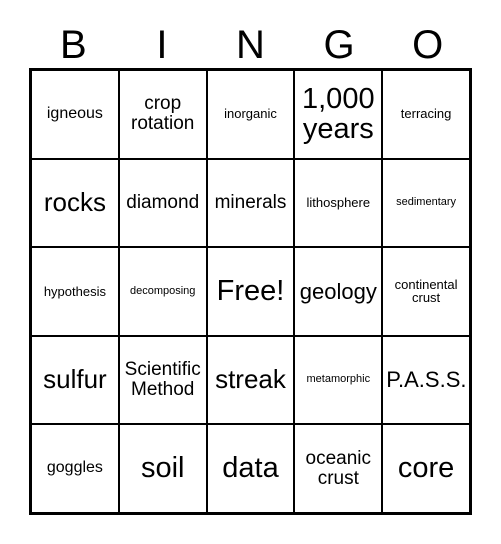 The height and width of the screenshot is (544, 501). I want to click on bingo-free-space-label: Free!, so click(250, 291).